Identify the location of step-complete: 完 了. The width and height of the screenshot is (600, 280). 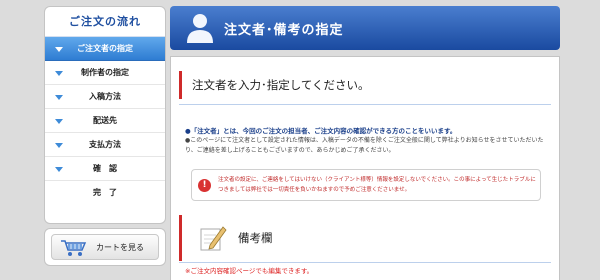
(105, 193).